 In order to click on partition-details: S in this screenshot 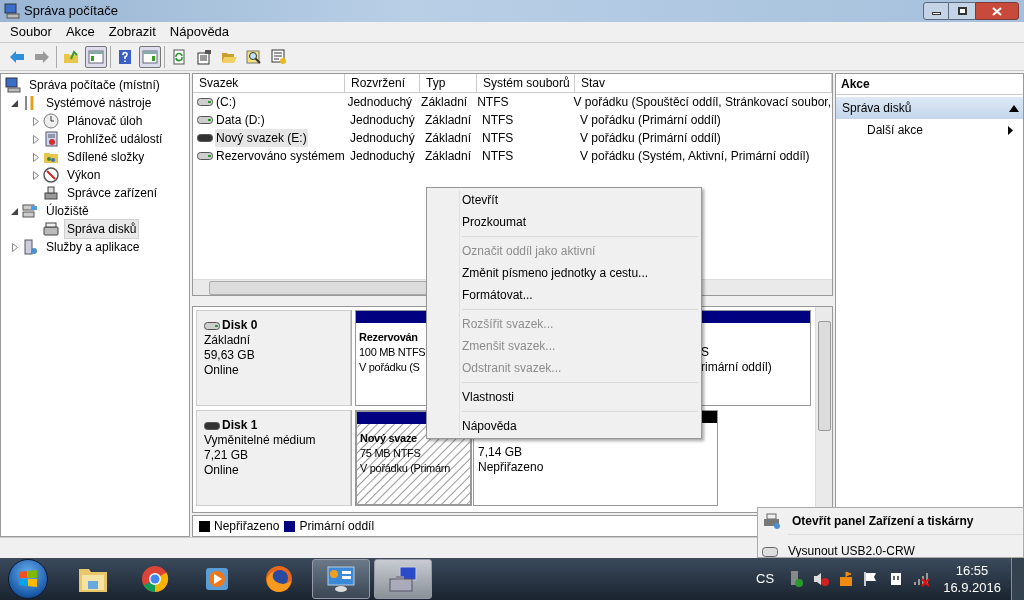, I will do `click(705, 352)`.